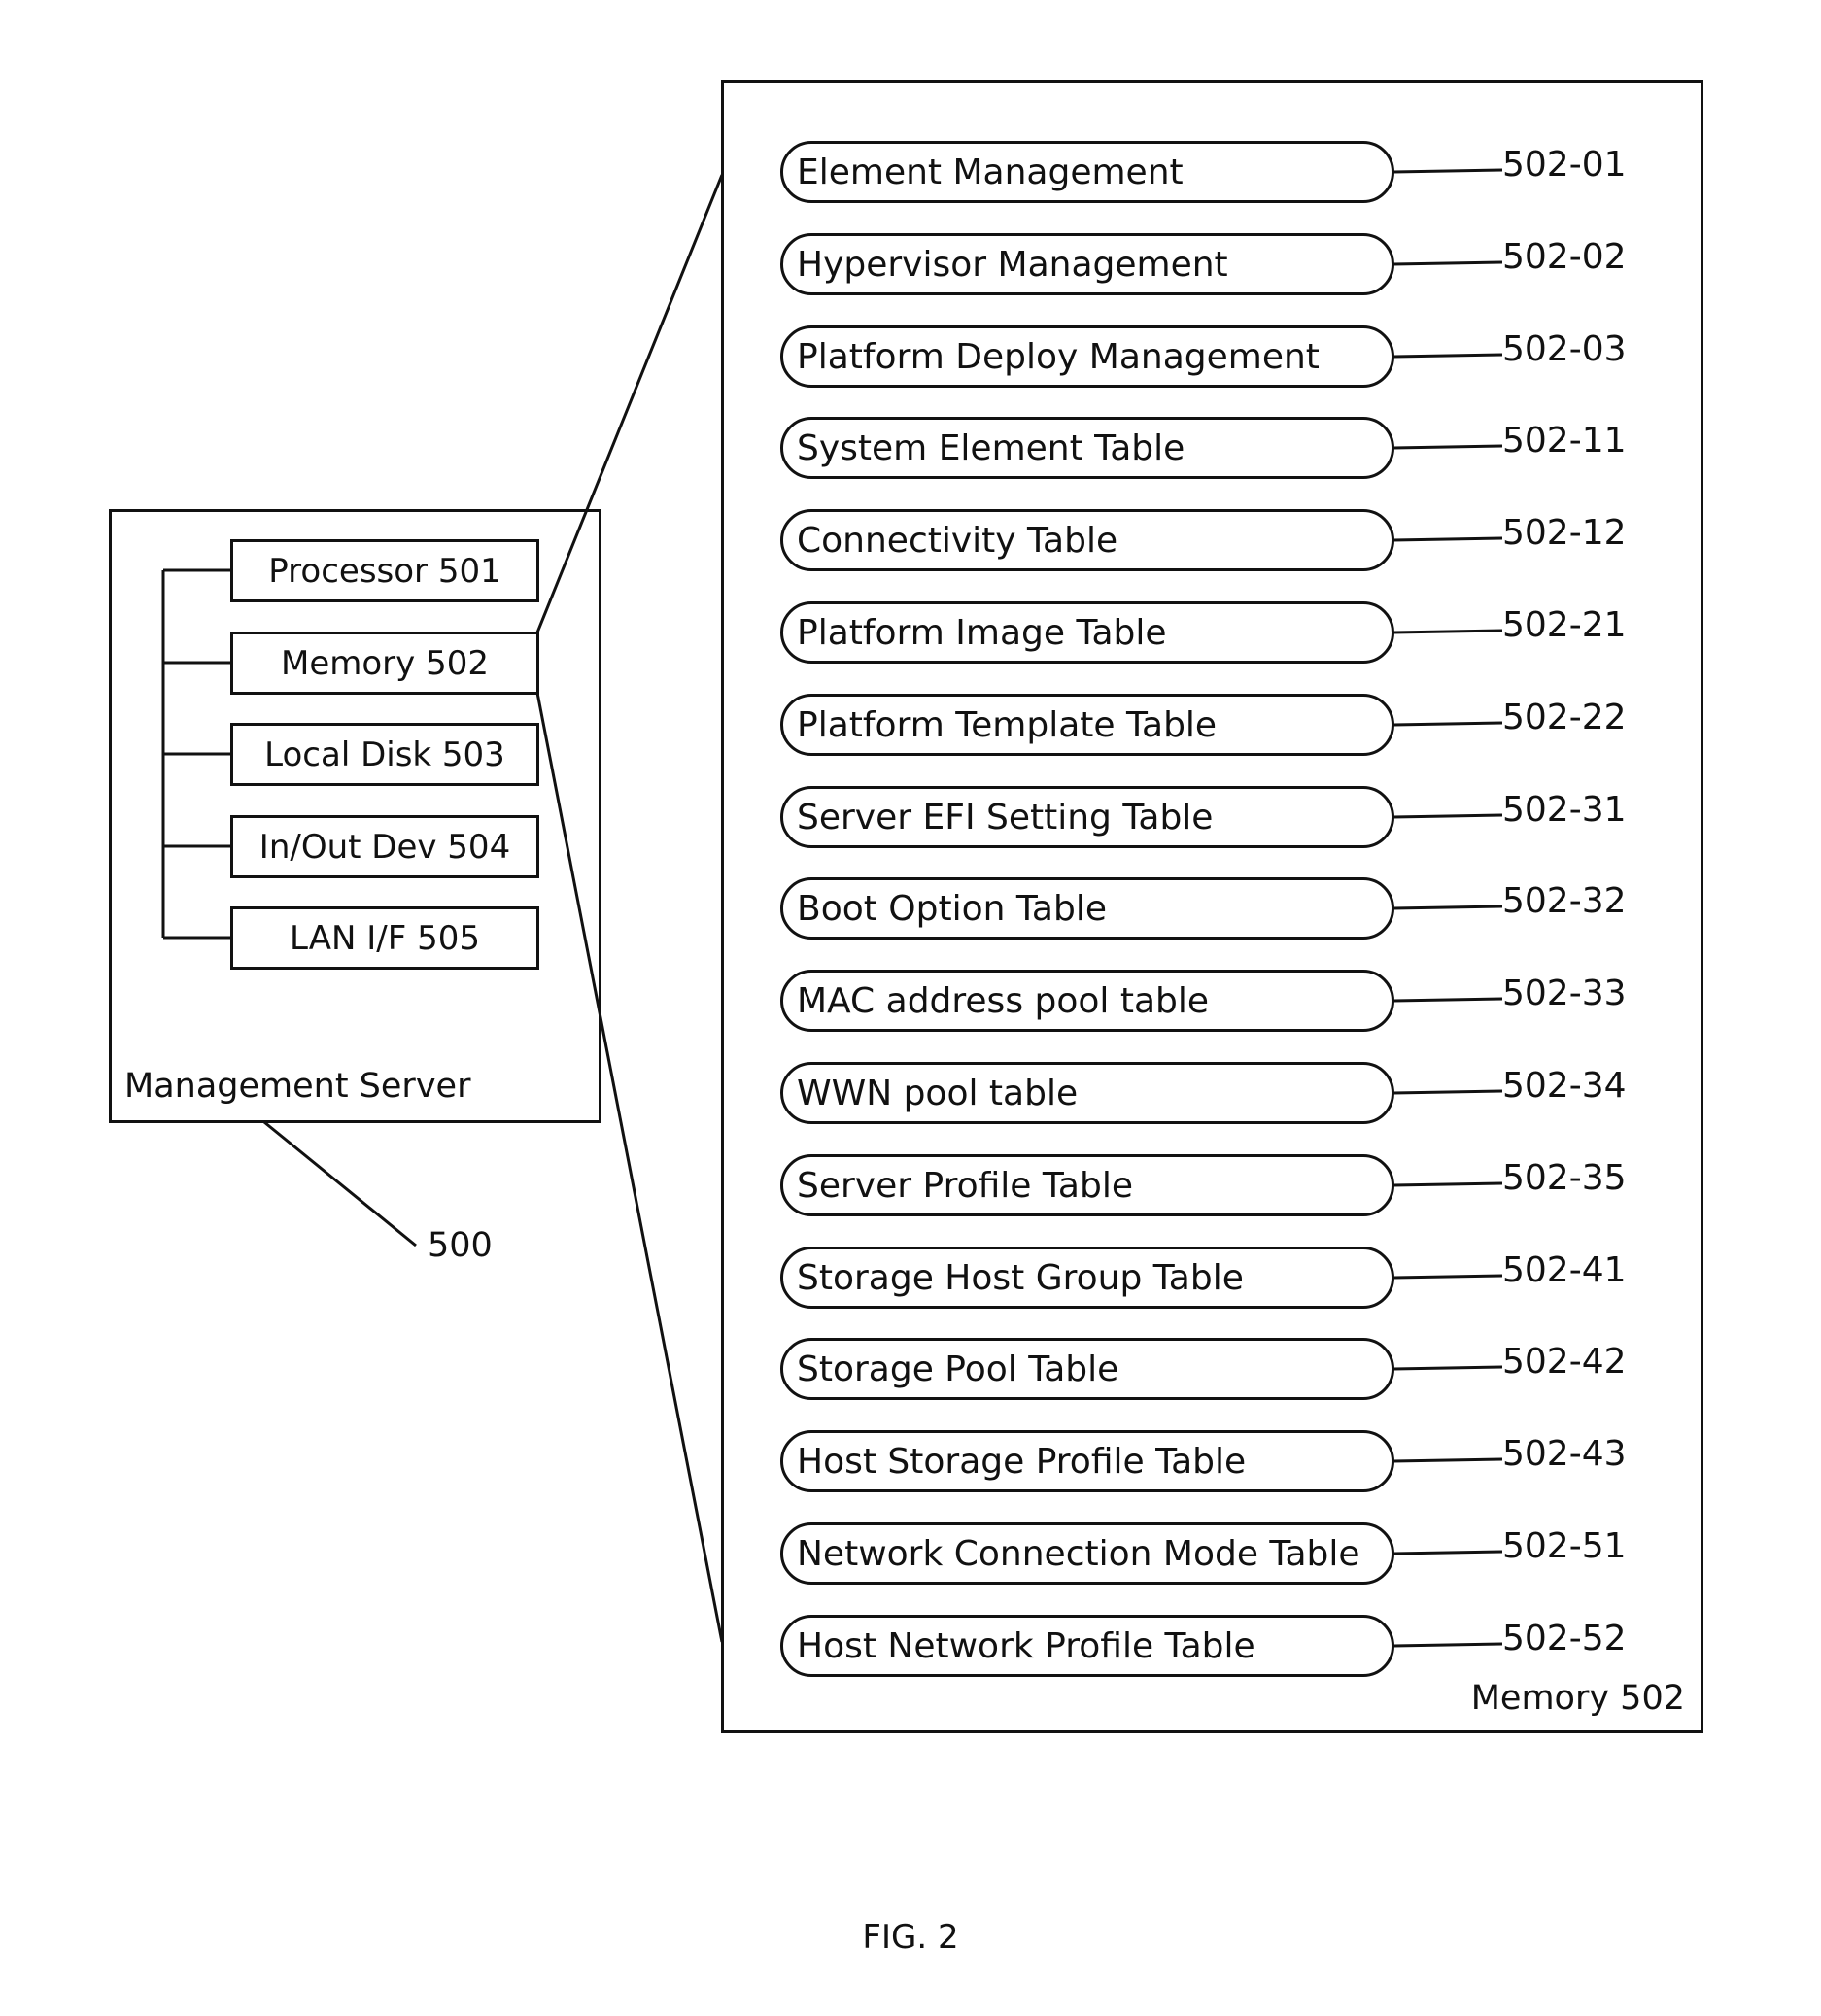 Image resolution: width=1821 pixels, height=2016 pixels. Describe the element at coordinates (1058, 356) in the screenshot. I see `memory-item-label: Platform Deploy Management` at that location.